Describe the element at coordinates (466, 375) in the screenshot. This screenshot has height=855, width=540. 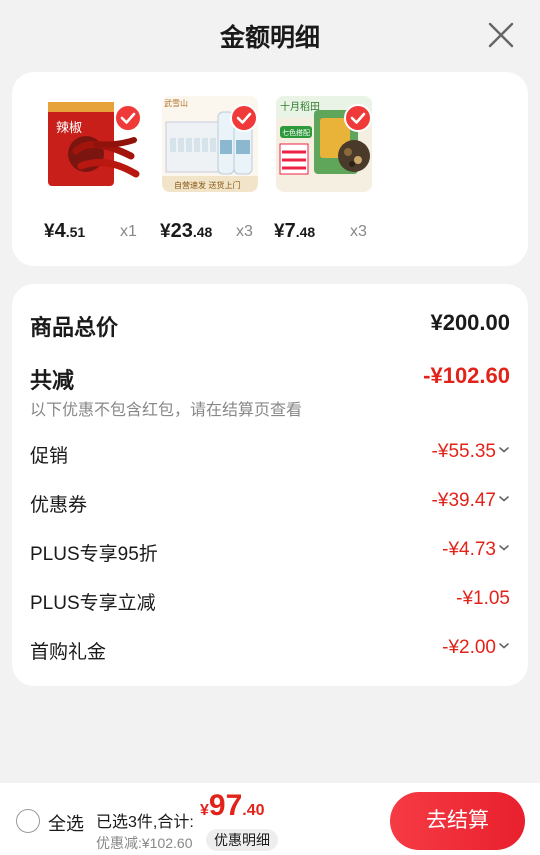
I see `total-reduction-value: -¥102.60` at that location.